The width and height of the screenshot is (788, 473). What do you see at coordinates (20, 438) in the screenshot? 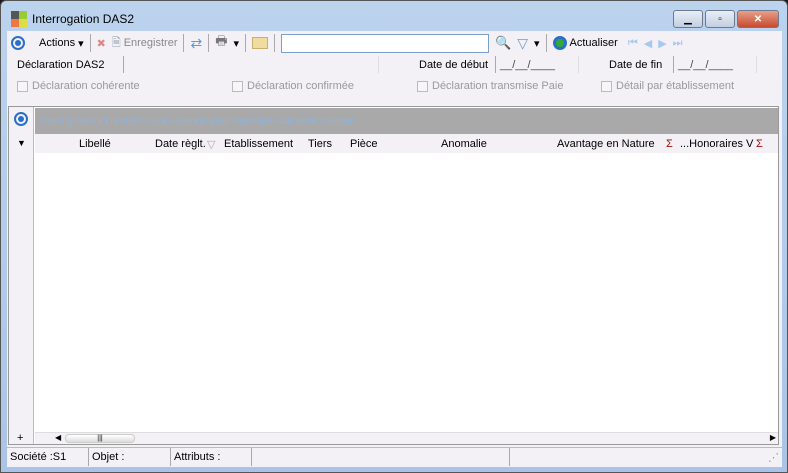
I see `add-row-button: +` at bounding box center [20, 438].